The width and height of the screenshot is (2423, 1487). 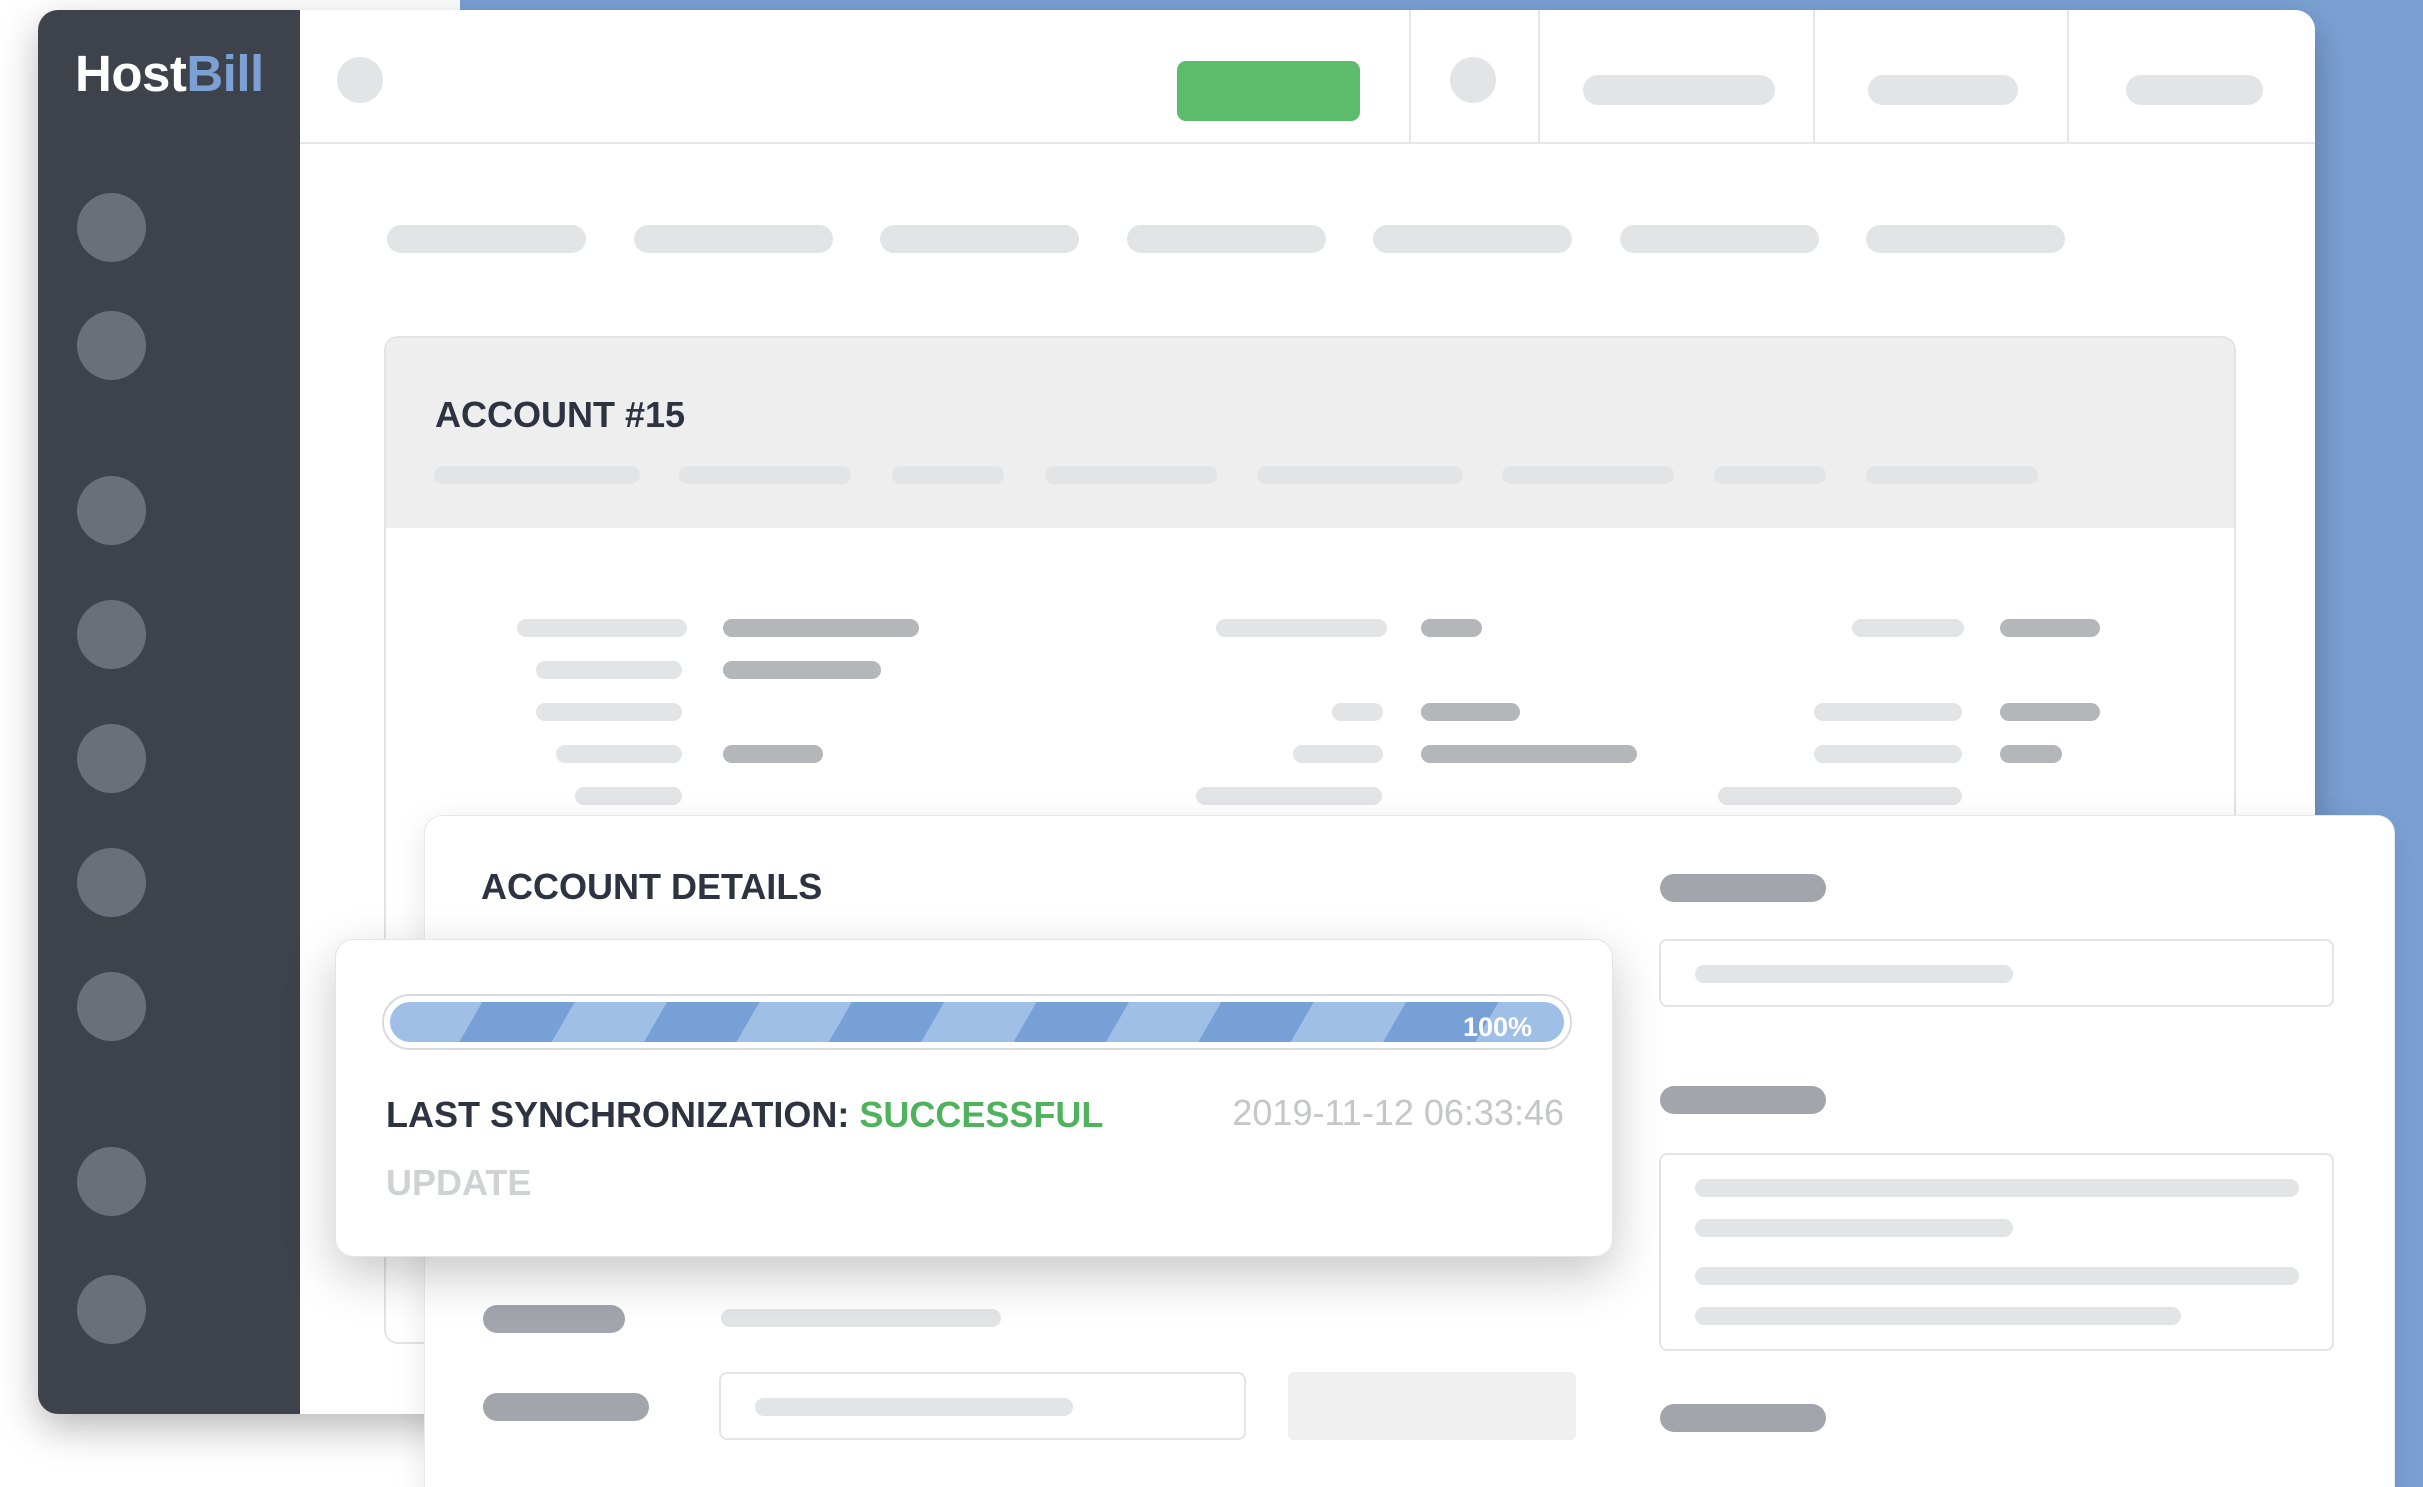 I want to click on logo-text: Host, so click(x=131, y=73).